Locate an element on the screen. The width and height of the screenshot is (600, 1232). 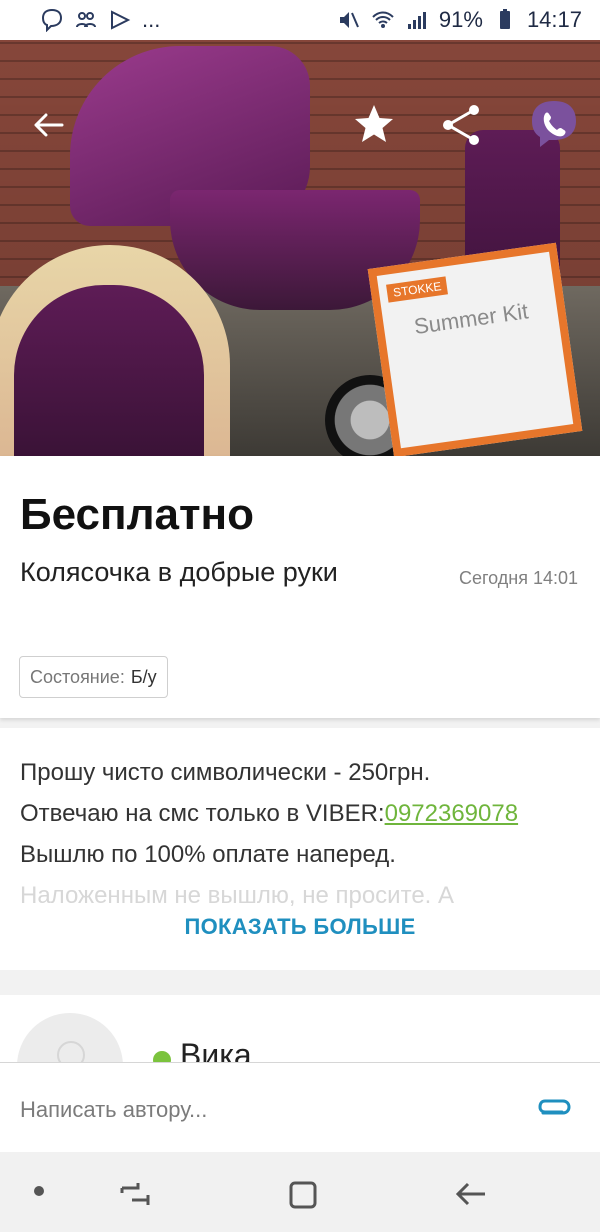
show-more-button: ПОКАЗАТЬ БОЛЬШЕ is located at coordinates (300, 927).